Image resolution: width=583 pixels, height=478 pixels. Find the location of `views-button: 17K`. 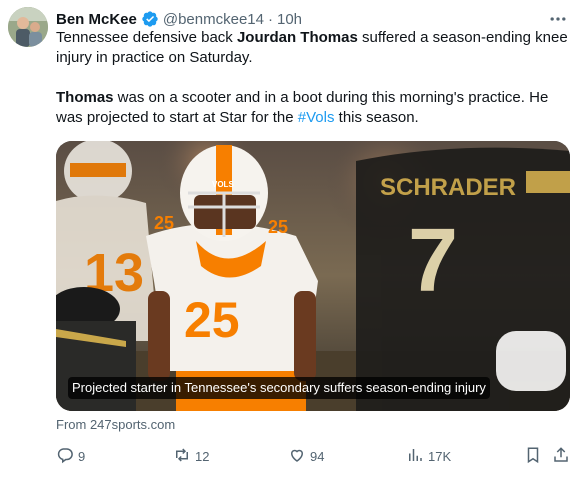

views-button: 17K is located at coordinates (428, 456).